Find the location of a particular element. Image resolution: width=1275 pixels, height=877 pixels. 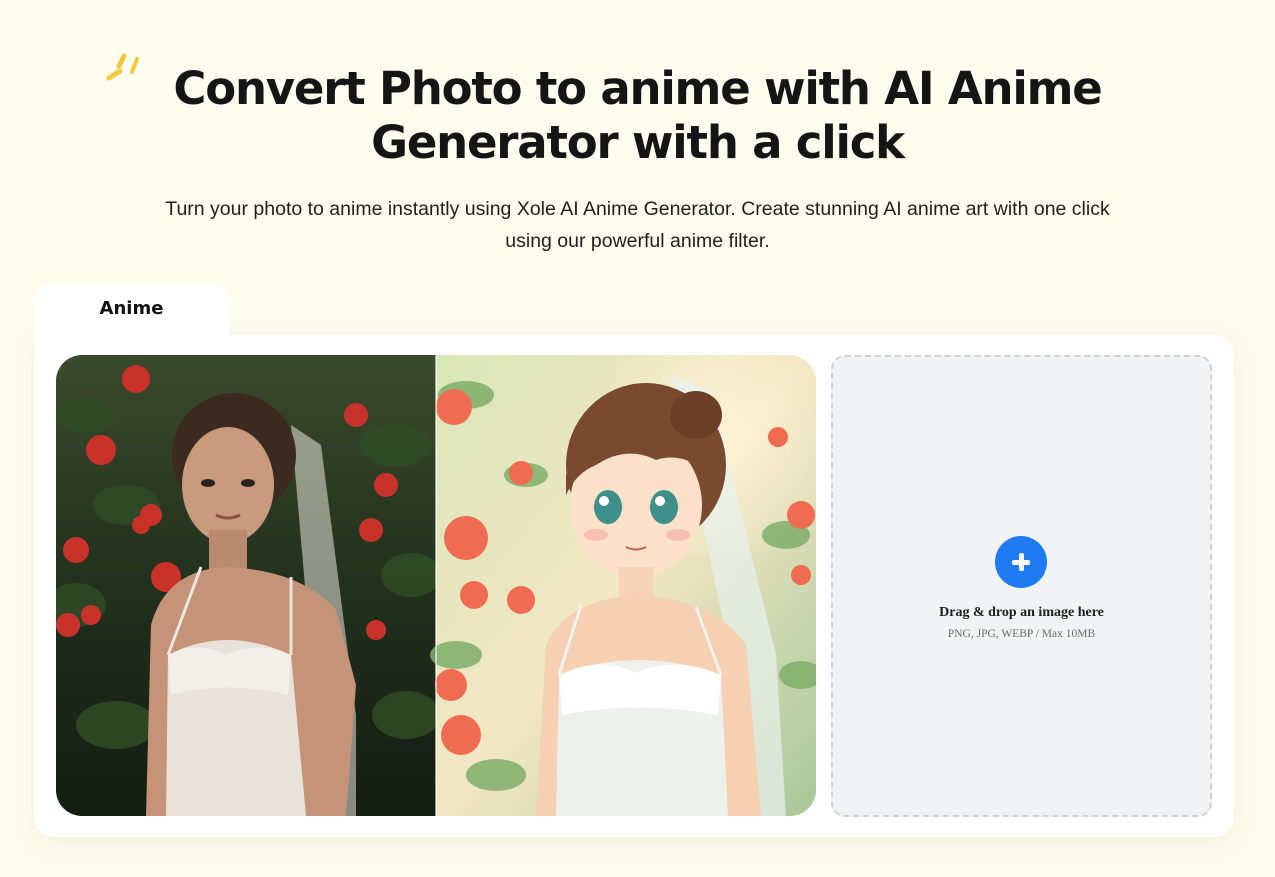

dropzone-title: Drag & drop an image here is located at coordinates (1021, 612).